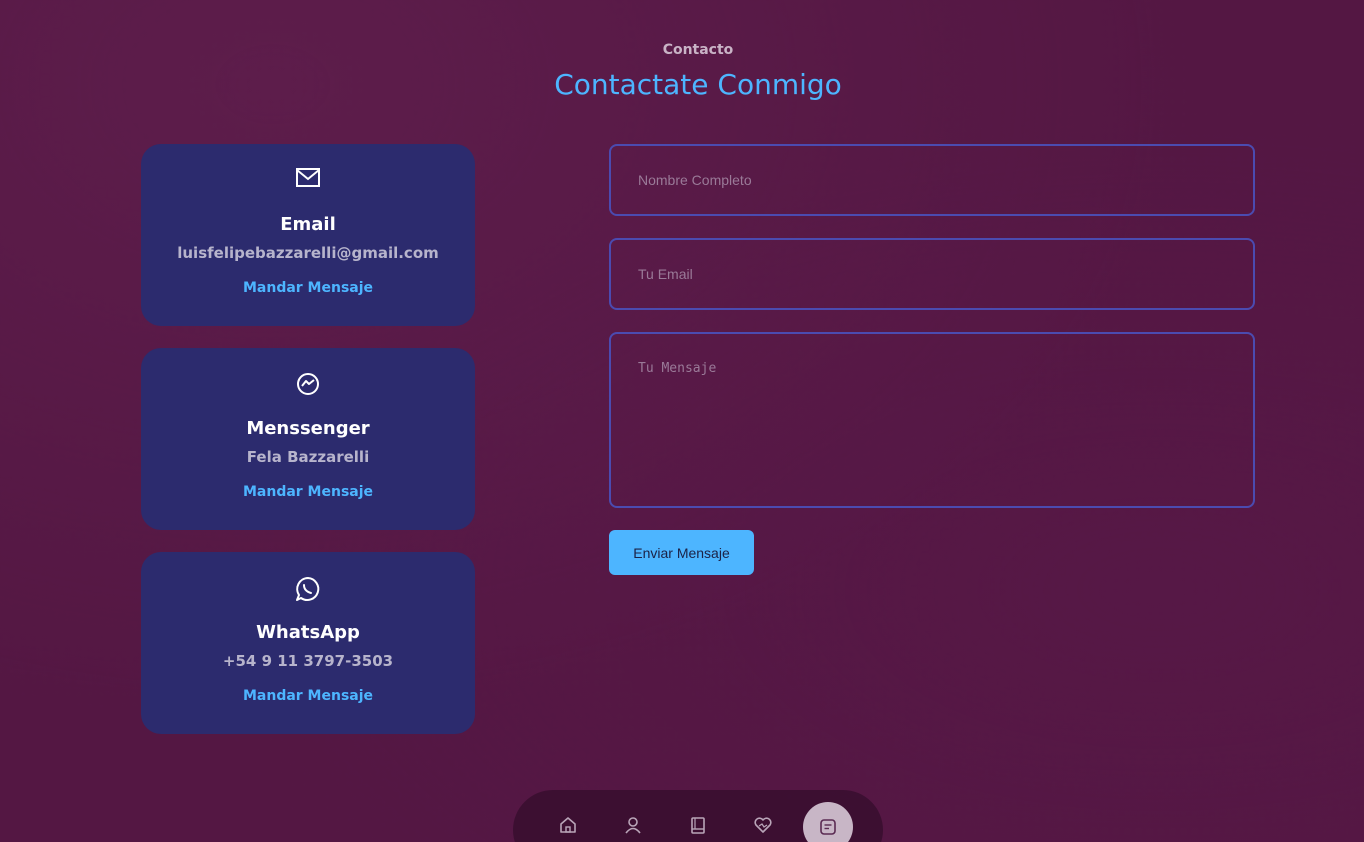 The width and height of the screenshot is (1364, 842). I want to click on home-icon, so click(568, 825).